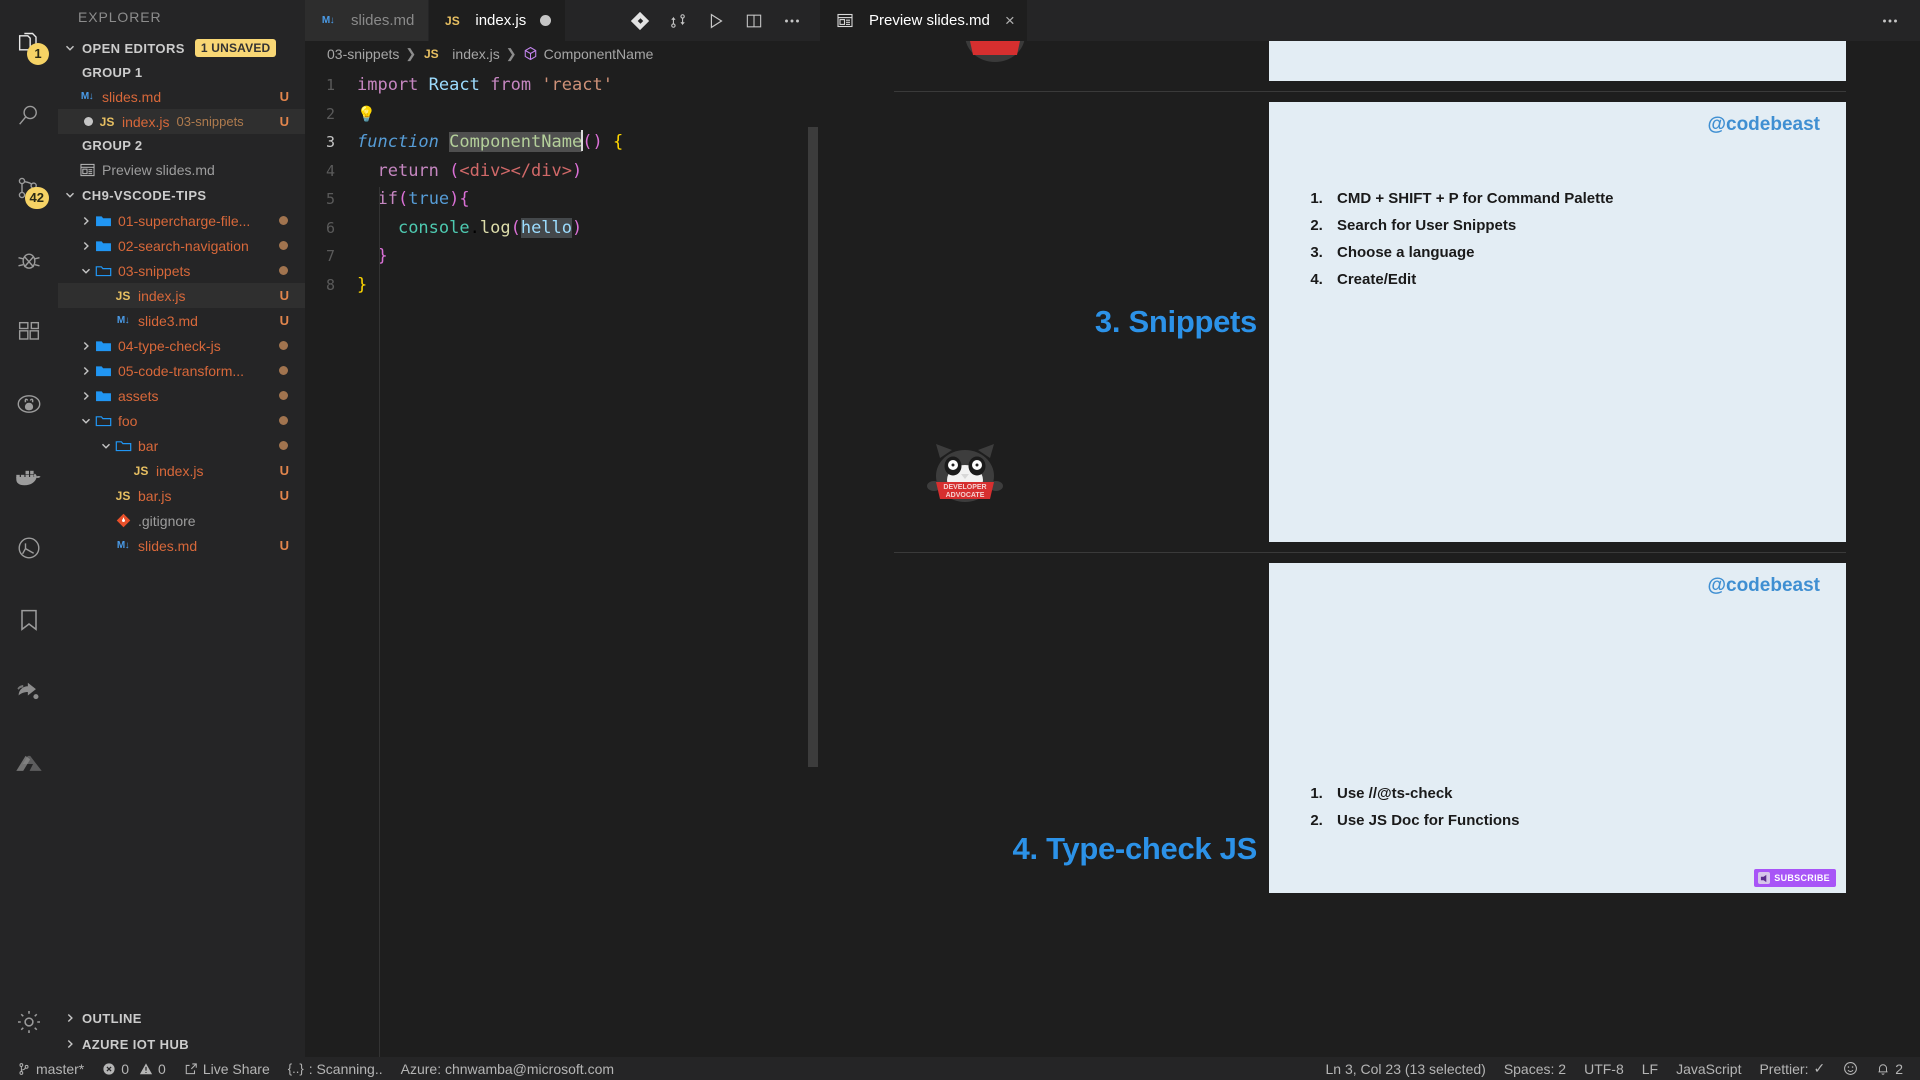 This screenshot has height=1080, width=1920. Describe the element at coordinates (716, 21) in the screenshot. I see `play-icon` at that location.